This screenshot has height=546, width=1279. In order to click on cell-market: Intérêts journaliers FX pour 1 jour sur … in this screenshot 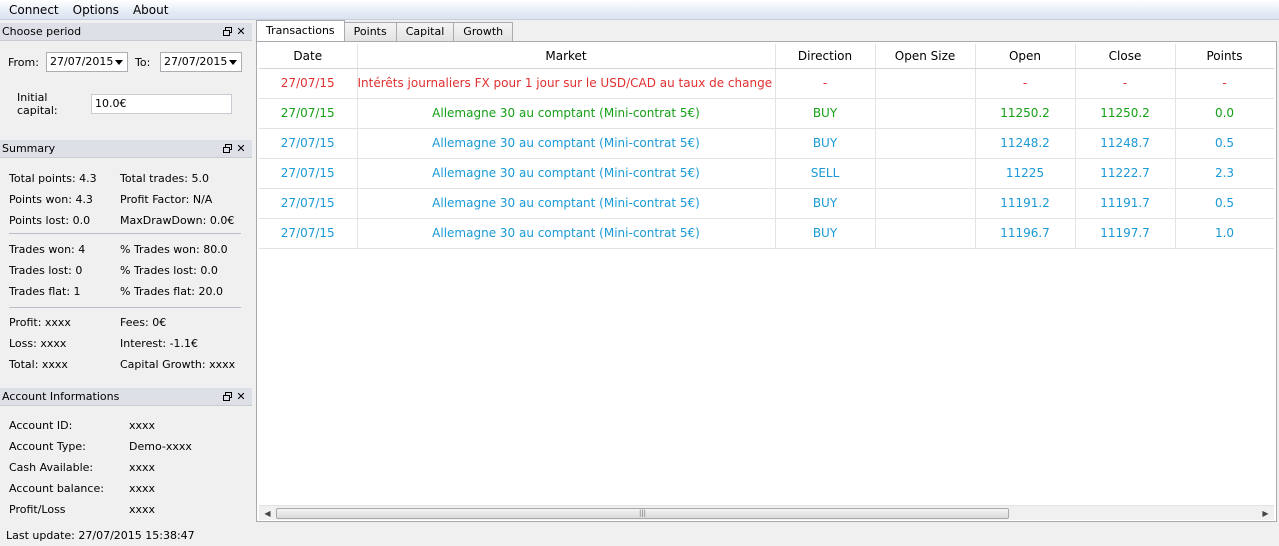, I will do `click(566, 83)`.